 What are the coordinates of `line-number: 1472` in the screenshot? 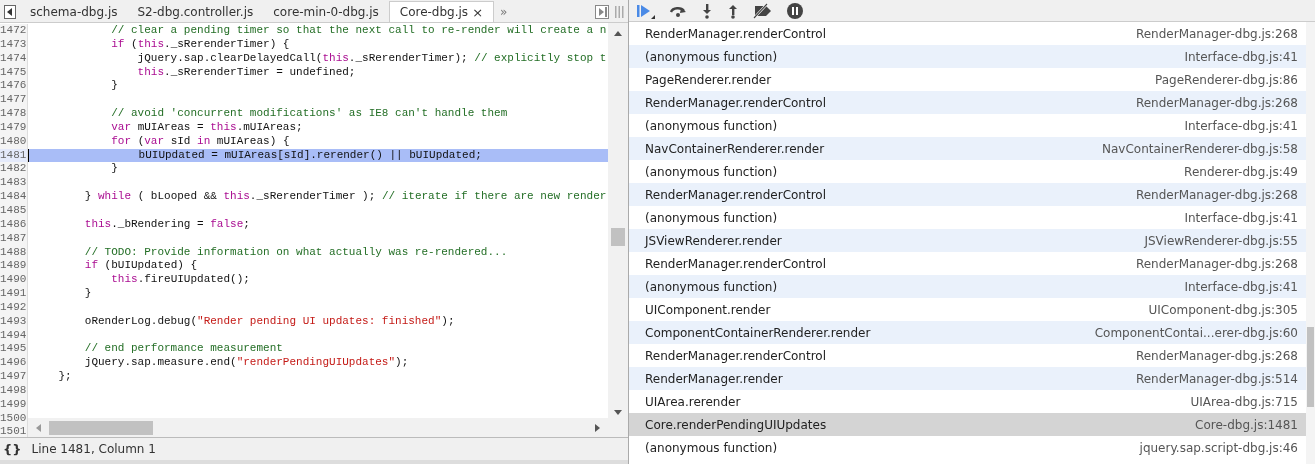 It's located at (14, 31).